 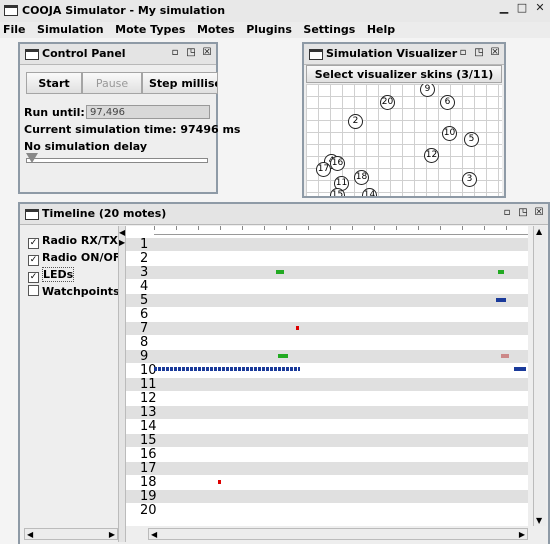 I want to click on mote-node: 10, so click(x=449, y=133).